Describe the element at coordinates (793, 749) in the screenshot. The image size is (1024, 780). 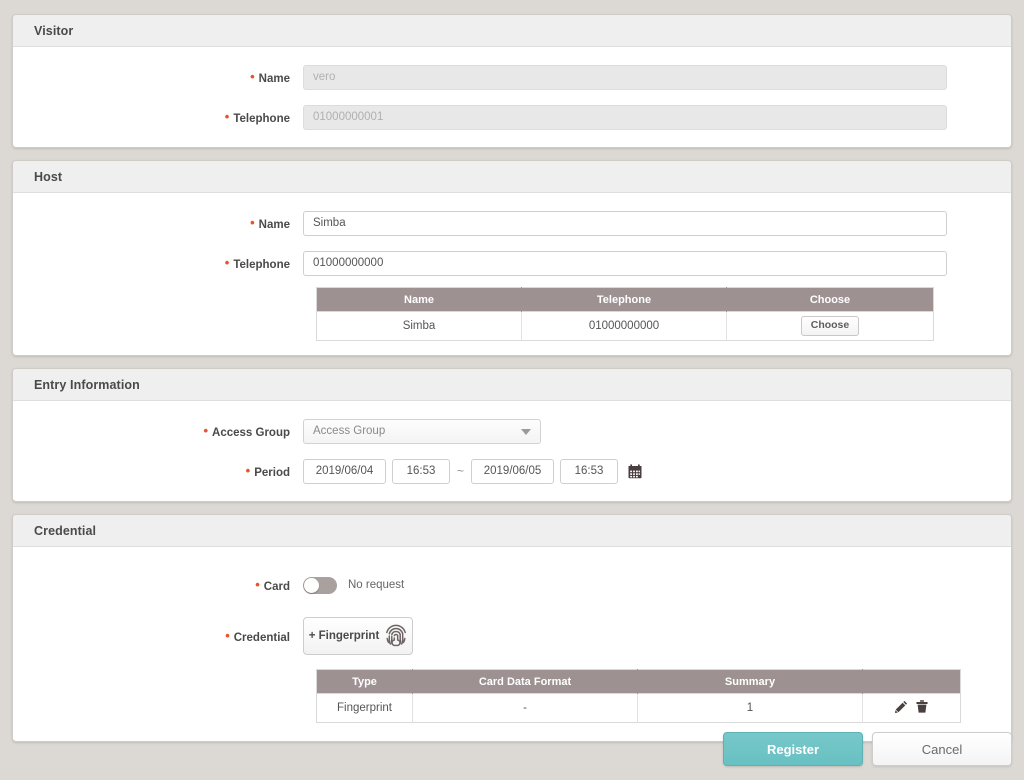
I see `register-button: Register` at that location.